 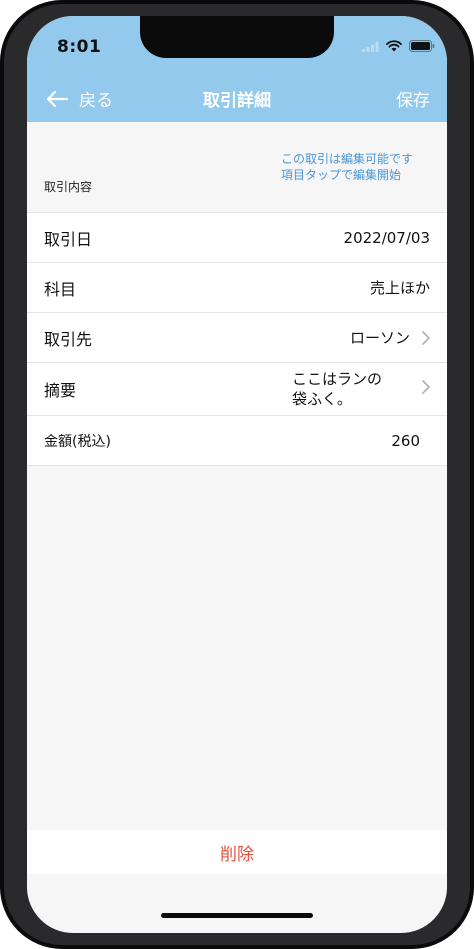 What do you see at coordinates (386, 237) in the screenshot?
I see `date-value: 2022/07/03` at bounding box center [386, 237].